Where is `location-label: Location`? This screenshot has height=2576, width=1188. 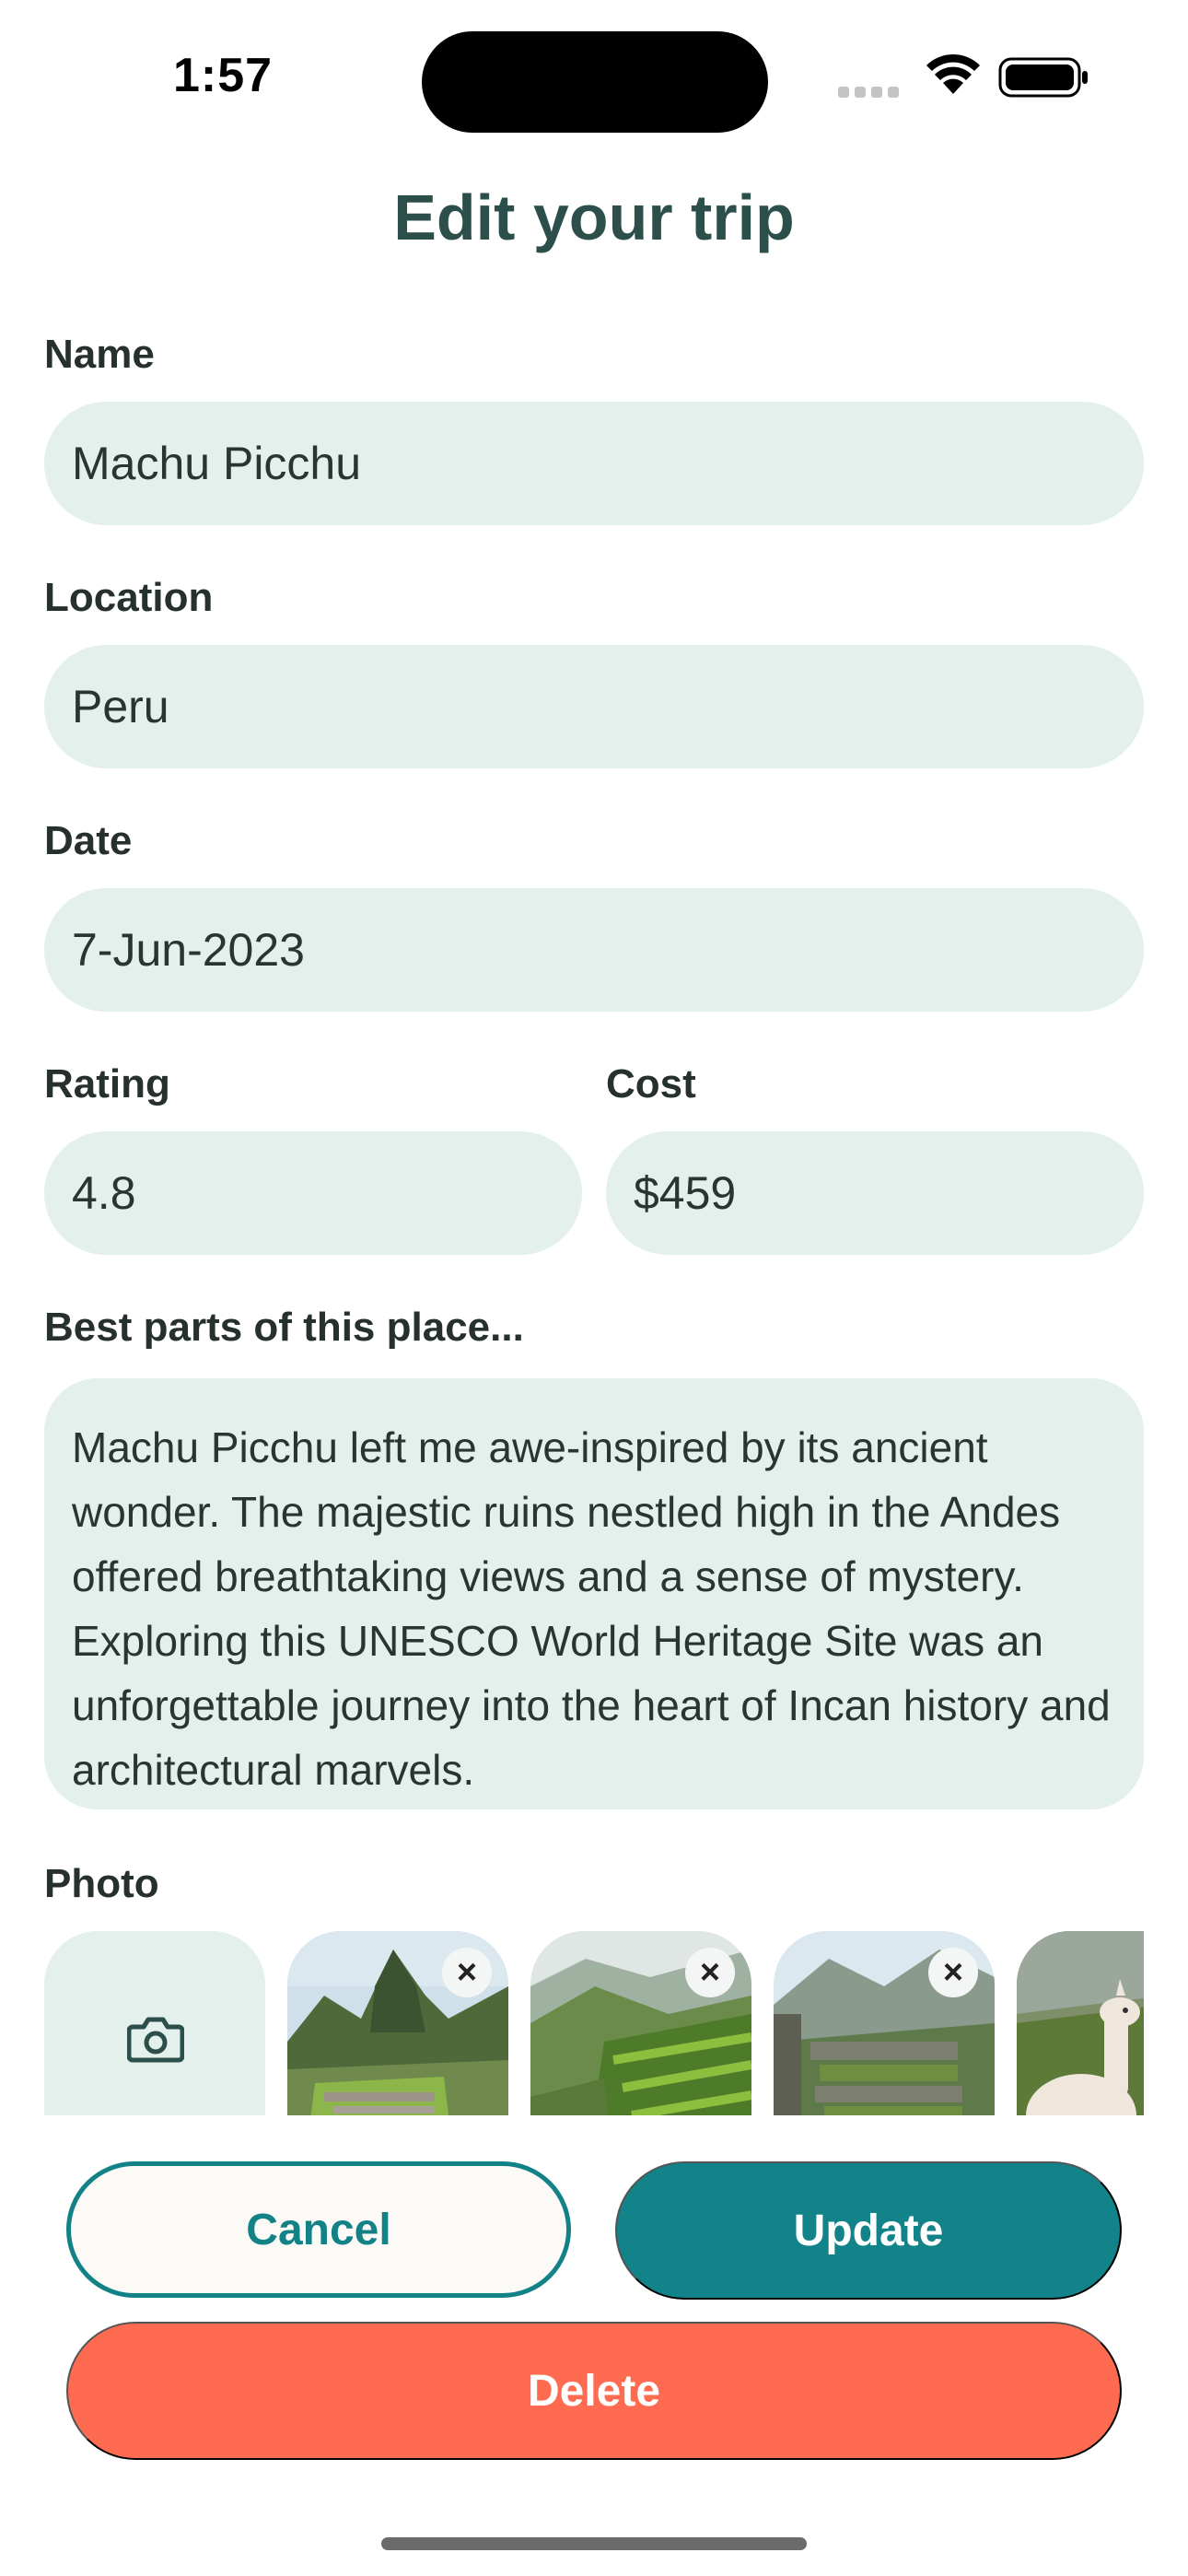 location-label: Location is located at coordinates (129, 597).